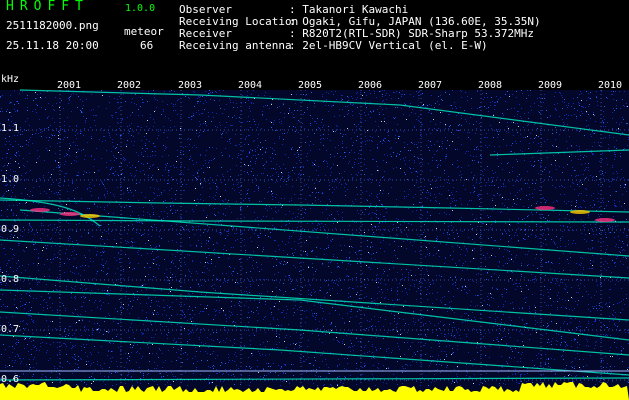 This screenshot has width=629, height=400. What do you see at coordinates (235, 45) in the screenshot?
I see `antenna-label: Receiving antenna` at bounding box center [235, 45].